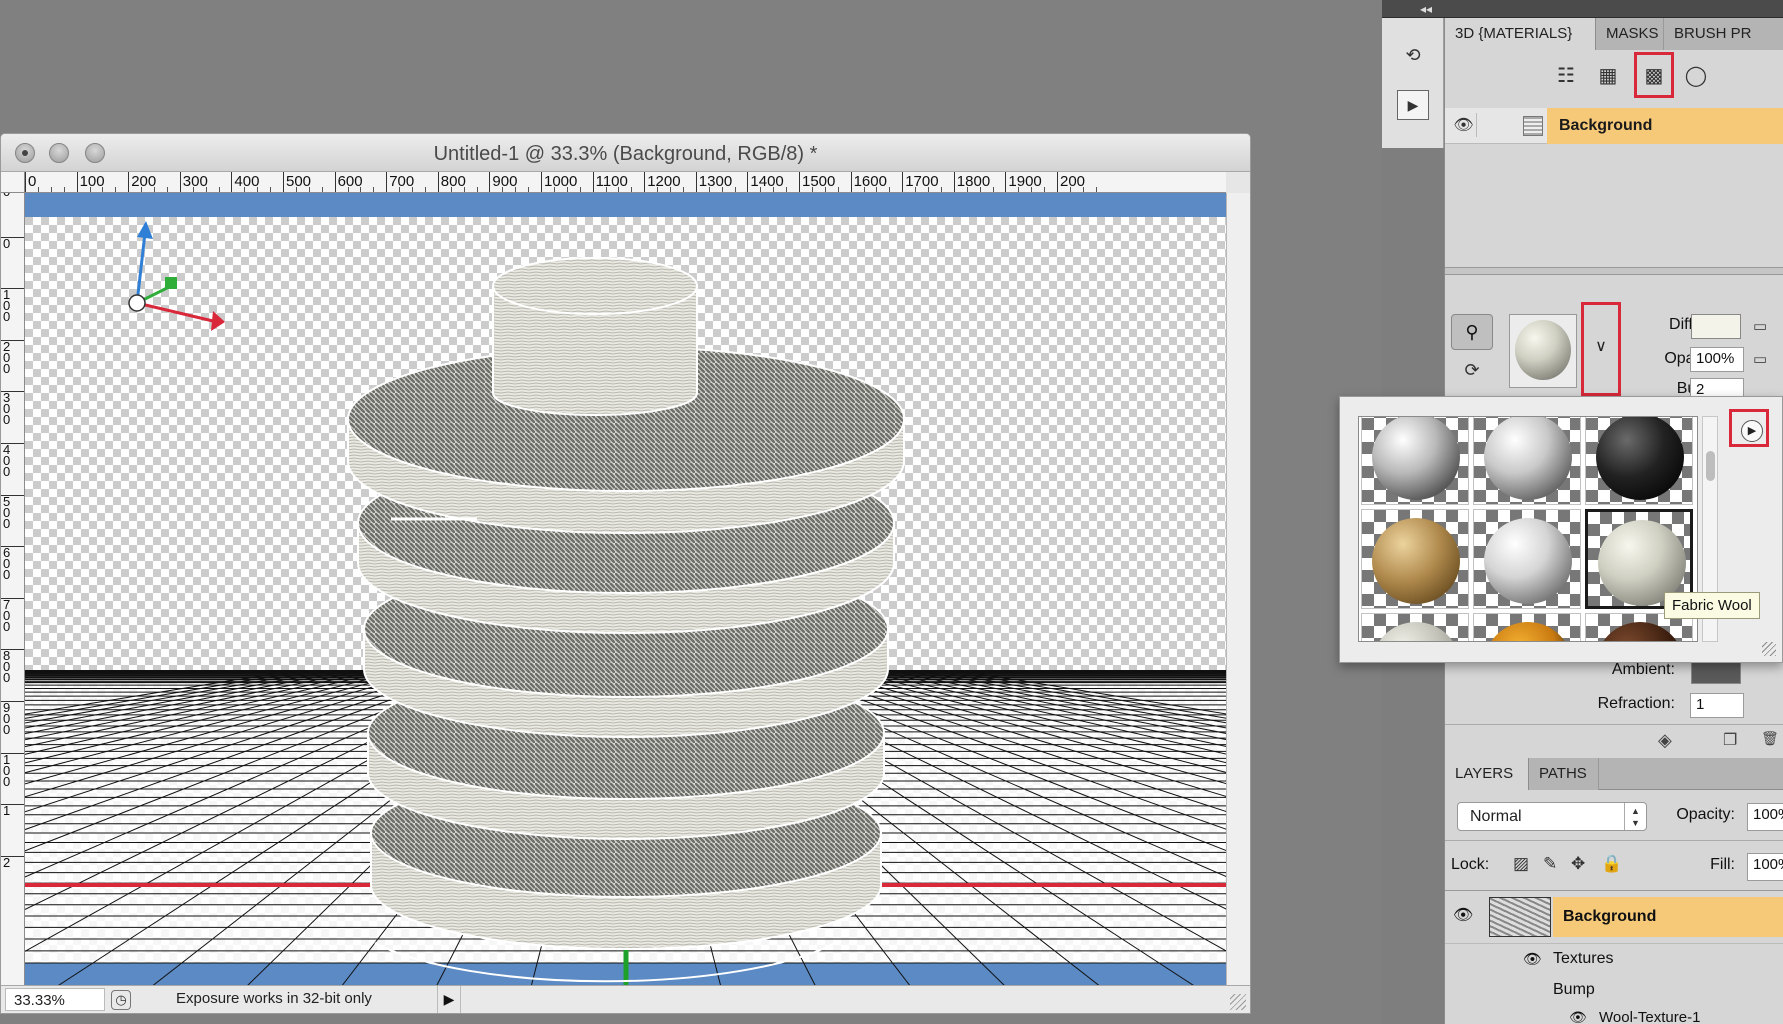  I want to click on refraction-field: 1, so click(1717, 705).